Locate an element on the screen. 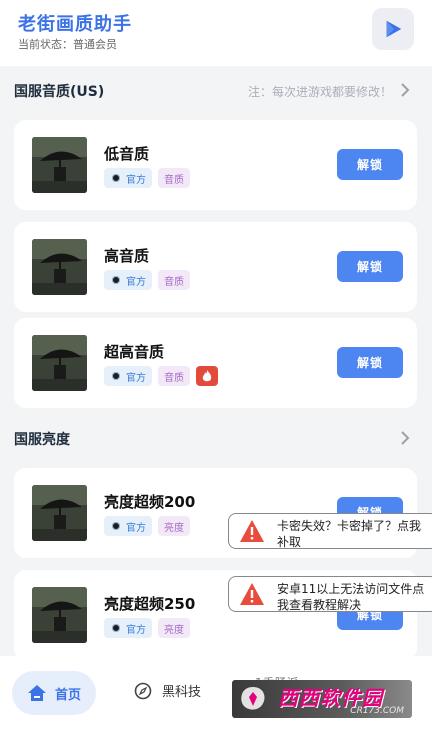  card-title: 超高音质 is located at coordinates (134, 352).